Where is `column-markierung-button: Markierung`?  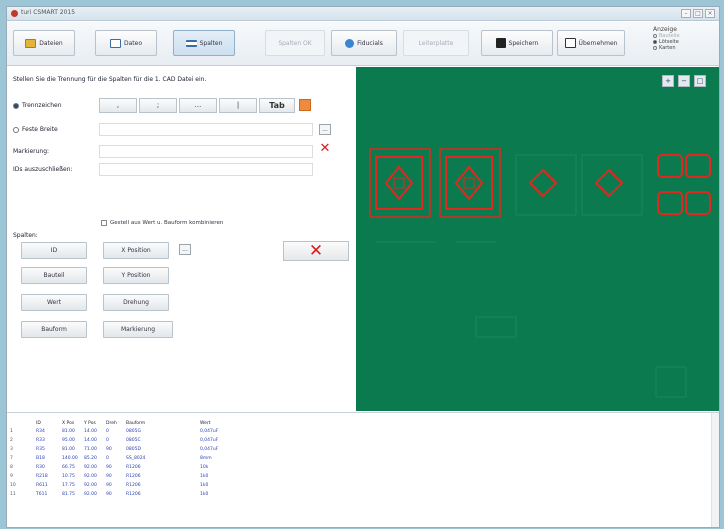 column-markierung-button: Markierung is located at coordinates (138, 329).